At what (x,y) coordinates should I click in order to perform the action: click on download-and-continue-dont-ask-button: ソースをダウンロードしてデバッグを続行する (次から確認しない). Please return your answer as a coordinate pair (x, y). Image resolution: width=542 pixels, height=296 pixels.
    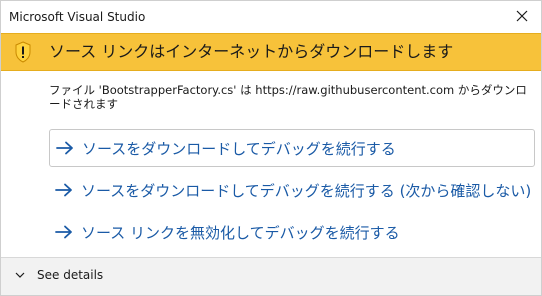
    Looking at the image, I should click on (292, 190).